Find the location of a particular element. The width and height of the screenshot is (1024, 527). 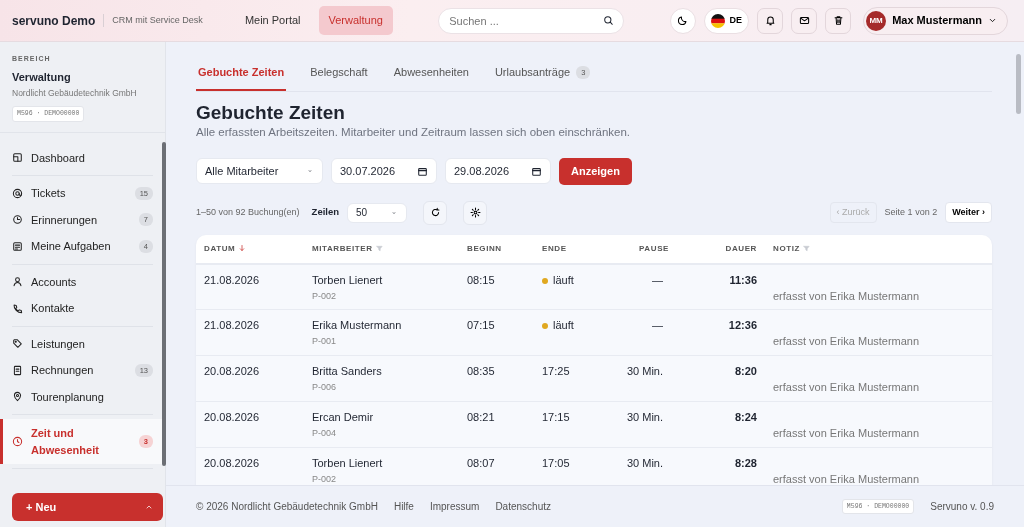

company-name: Nordlicht Gebäudetechnik GmbH is located at coordinates (75, 93).